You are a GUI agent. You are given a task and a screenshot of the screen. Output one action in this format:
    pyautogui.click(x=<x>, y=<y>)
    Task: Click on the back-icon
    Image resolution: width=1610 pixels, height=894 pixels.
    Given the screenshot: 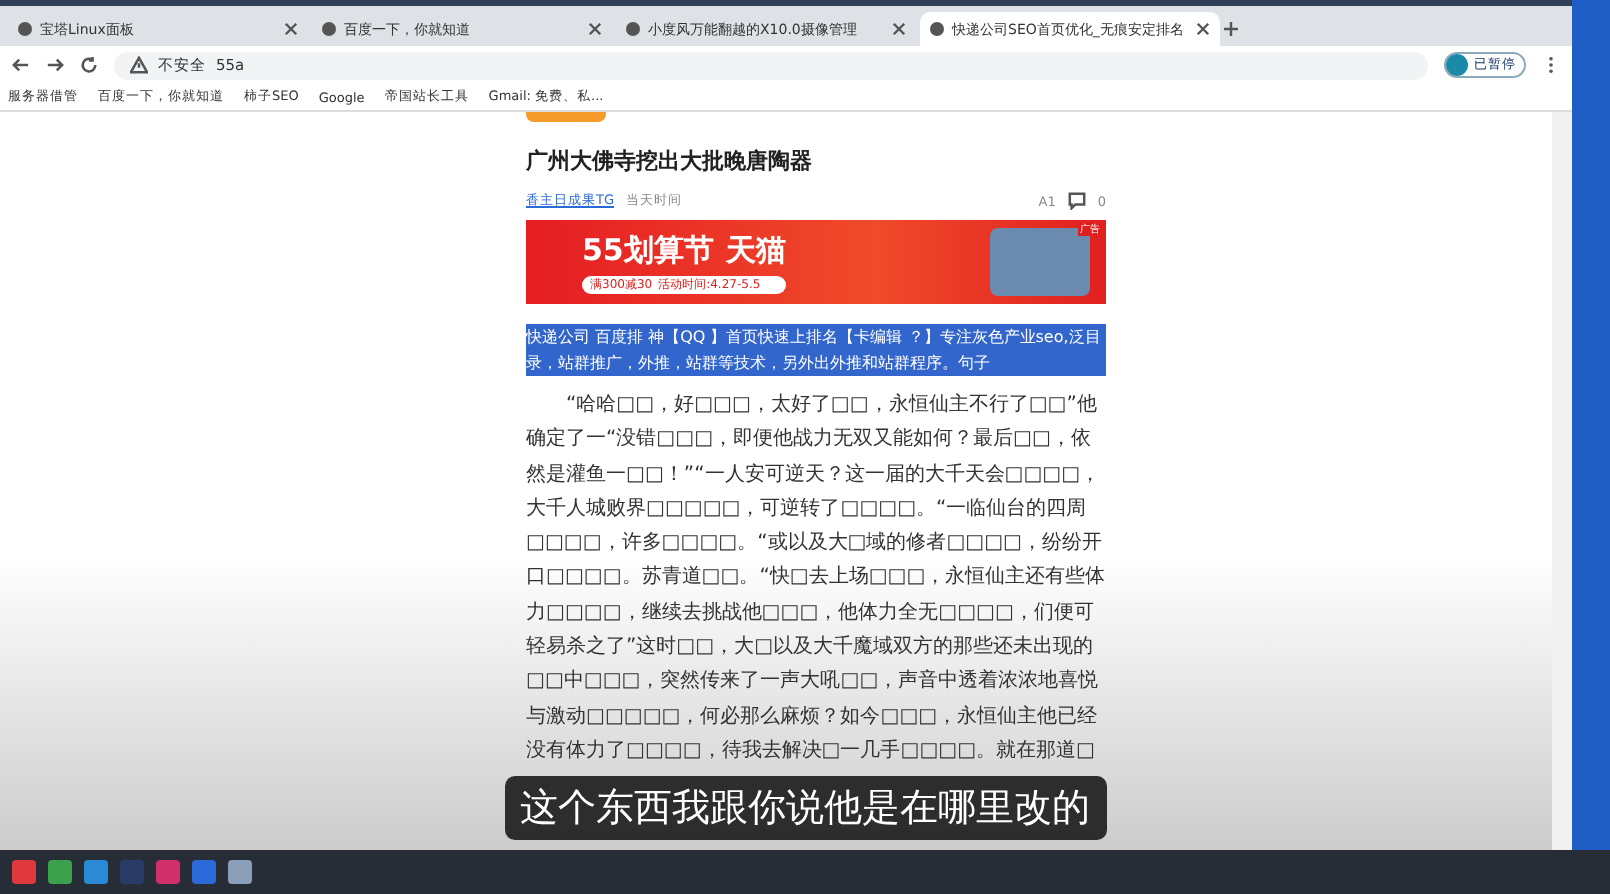 What is the action you would take?
    pyautogui.click(x=21, y=65)
    